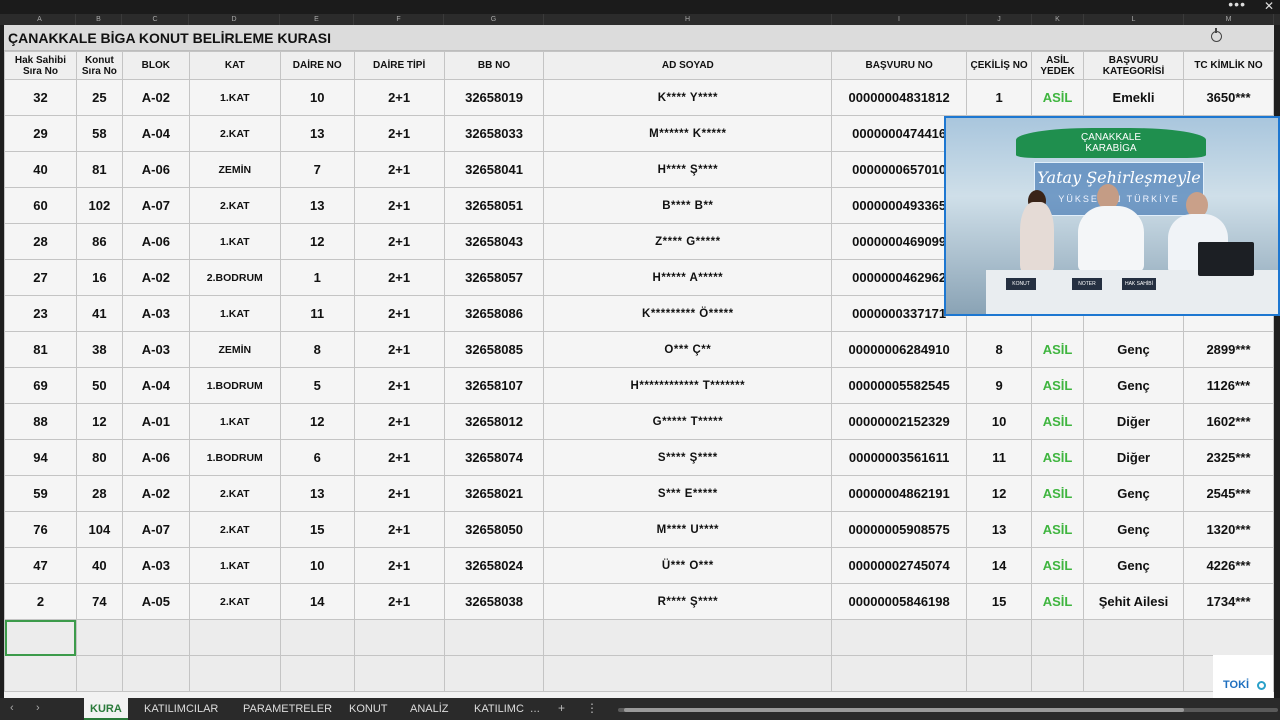 Image resolution: width=1280 pixels, height=720 pixels. What do you see at coordinates (99, 529) in the screenshot?
I see `table-cell: 104` at bounding box center [99, 529].